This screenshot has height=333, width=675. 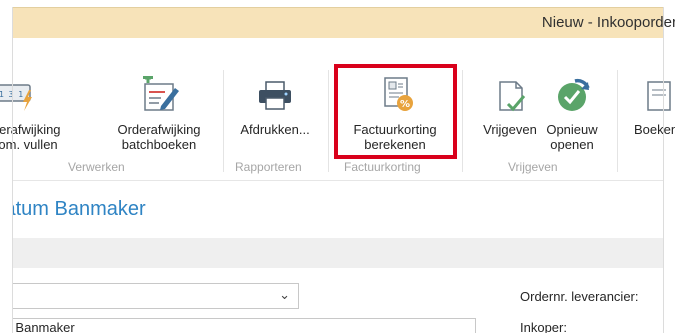 I want to click on opnieuw-openen-button: Opnieuw openen, so click(x=572, y=116).